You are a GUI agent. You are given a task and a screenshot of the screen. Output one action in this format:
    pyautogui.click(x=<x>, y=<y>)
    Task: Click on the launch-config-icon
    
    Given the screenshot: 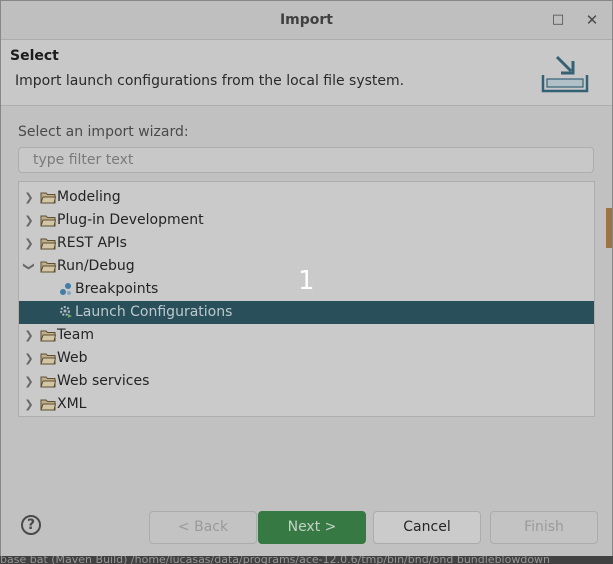 What is the action you would take?
    pyautogui.click(x=66, y=312)
    